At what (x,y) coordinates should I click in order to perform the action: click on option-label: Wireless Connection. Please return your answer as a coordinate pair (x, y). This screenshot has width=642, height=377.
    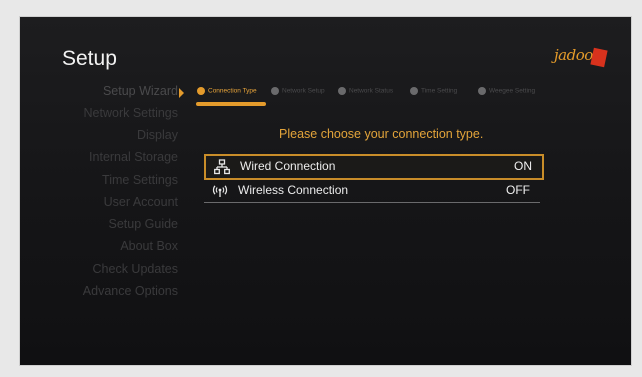
    Looking at the image, I should click on (293, 190).